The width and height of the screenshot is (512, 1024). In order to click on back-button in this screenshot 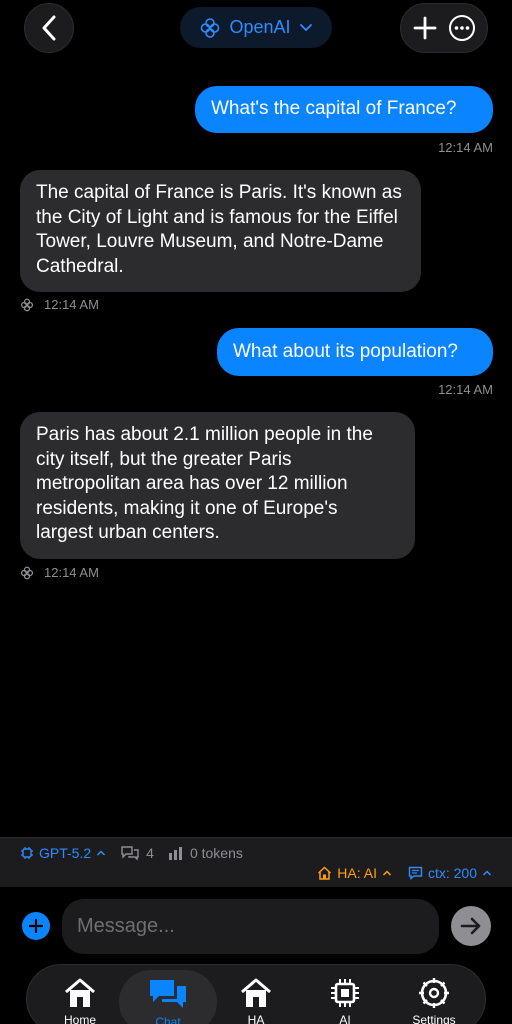, I will do `click(49, 28)`.